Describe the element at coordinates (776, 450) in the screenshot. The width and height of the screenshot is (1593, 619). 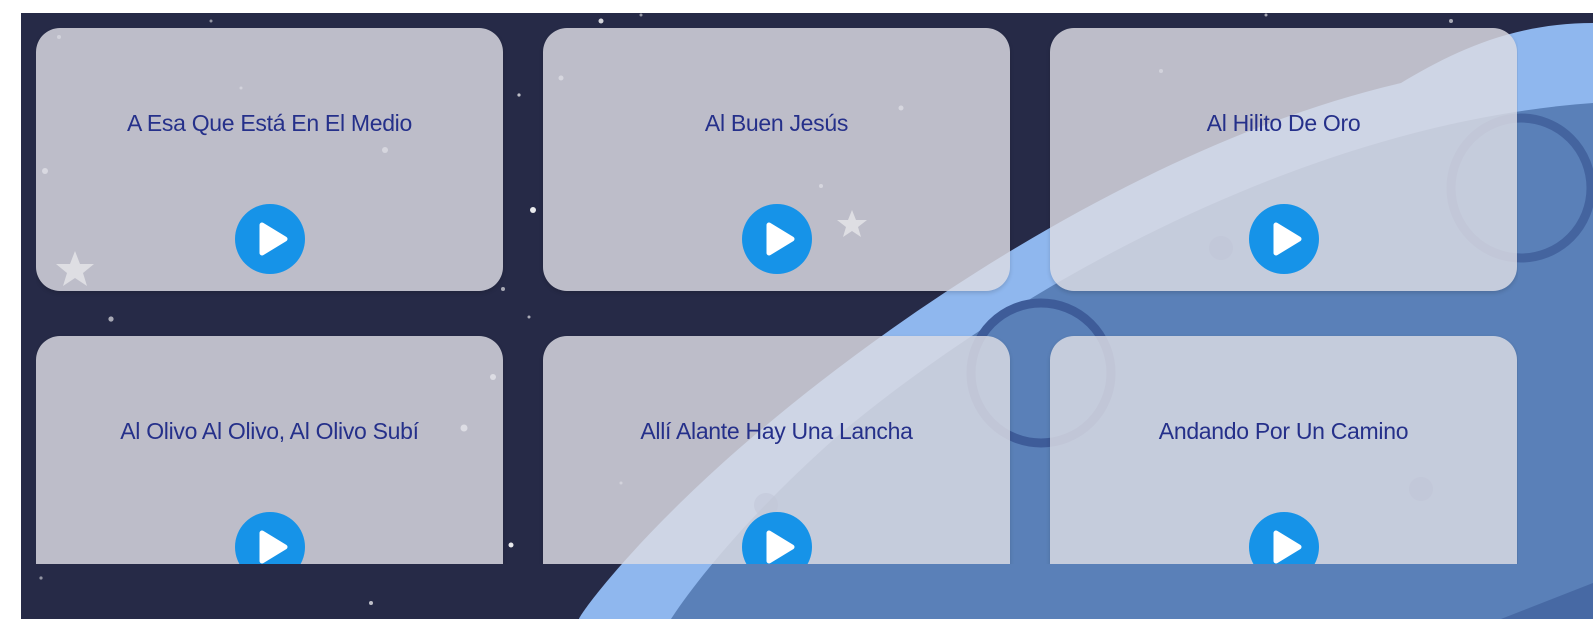
I see `song-card: Allí Alante Hay Una Lancha` at that location.